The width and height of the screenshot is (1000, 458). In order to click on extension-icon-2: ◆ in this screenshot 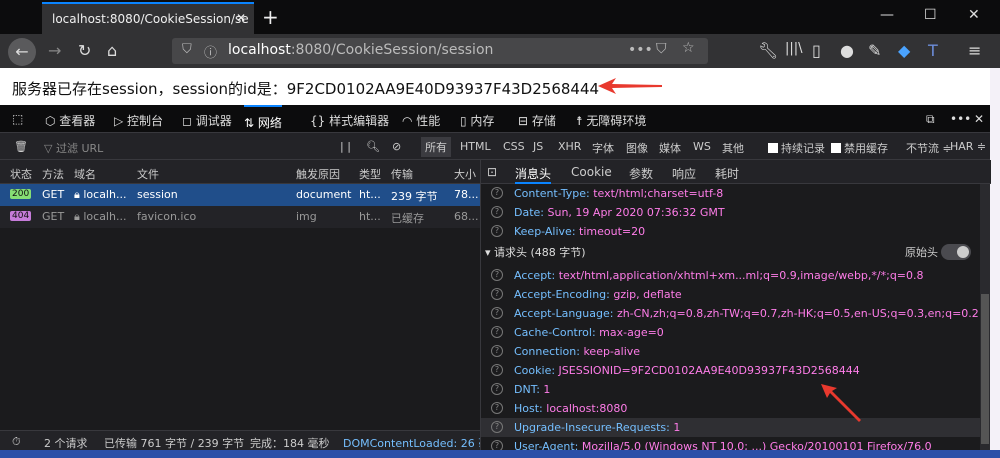, I will do `click(904, 50)`.